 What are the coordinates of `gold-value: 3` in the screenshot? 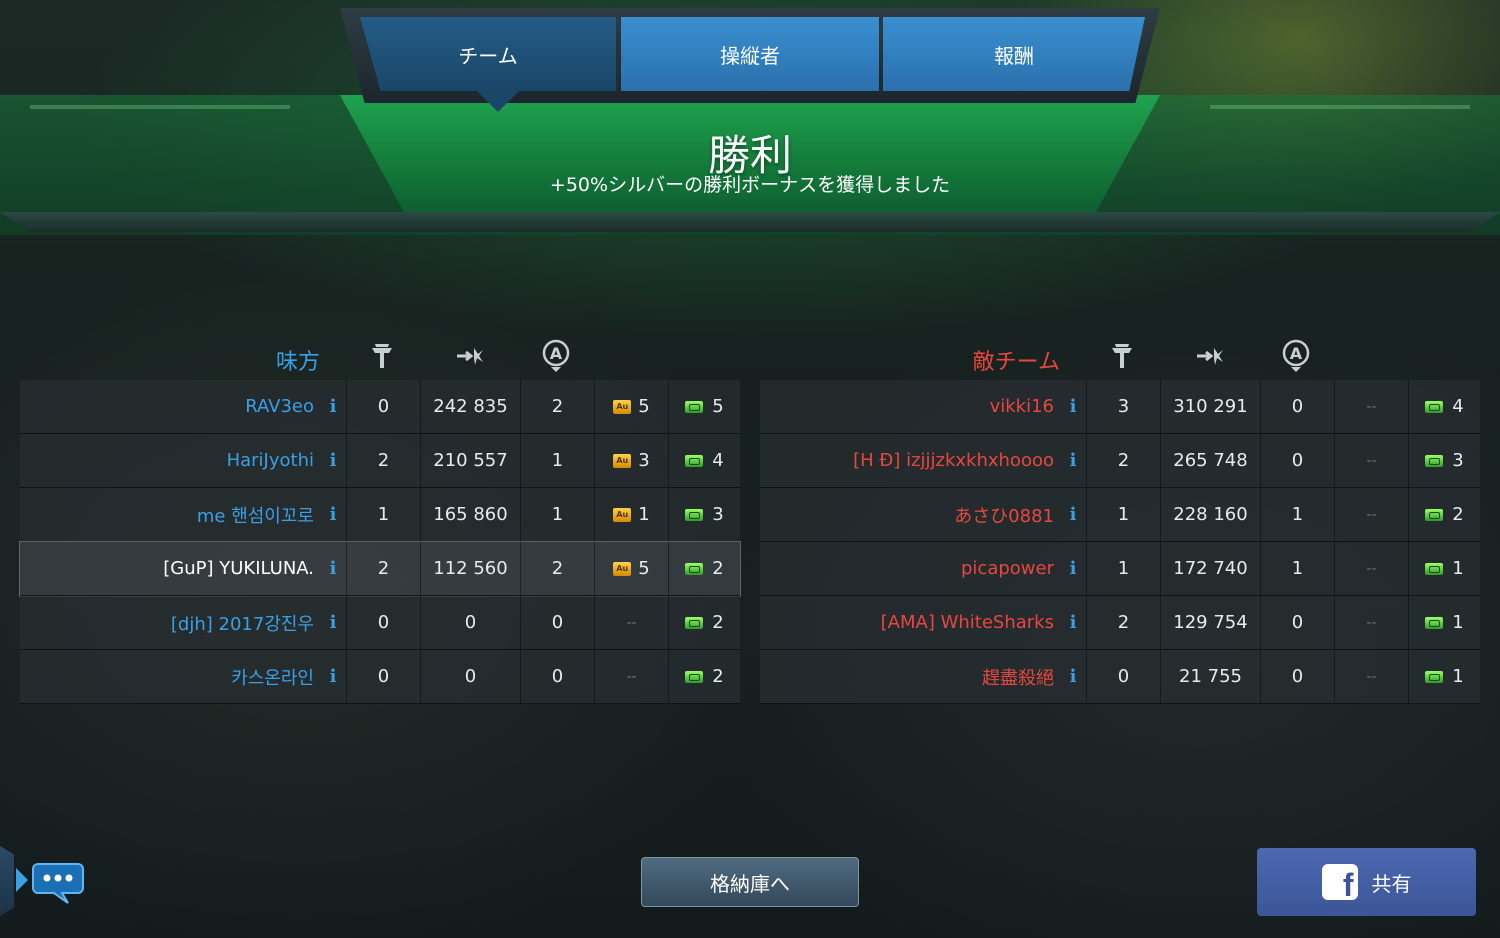 It's located at (644, 460).